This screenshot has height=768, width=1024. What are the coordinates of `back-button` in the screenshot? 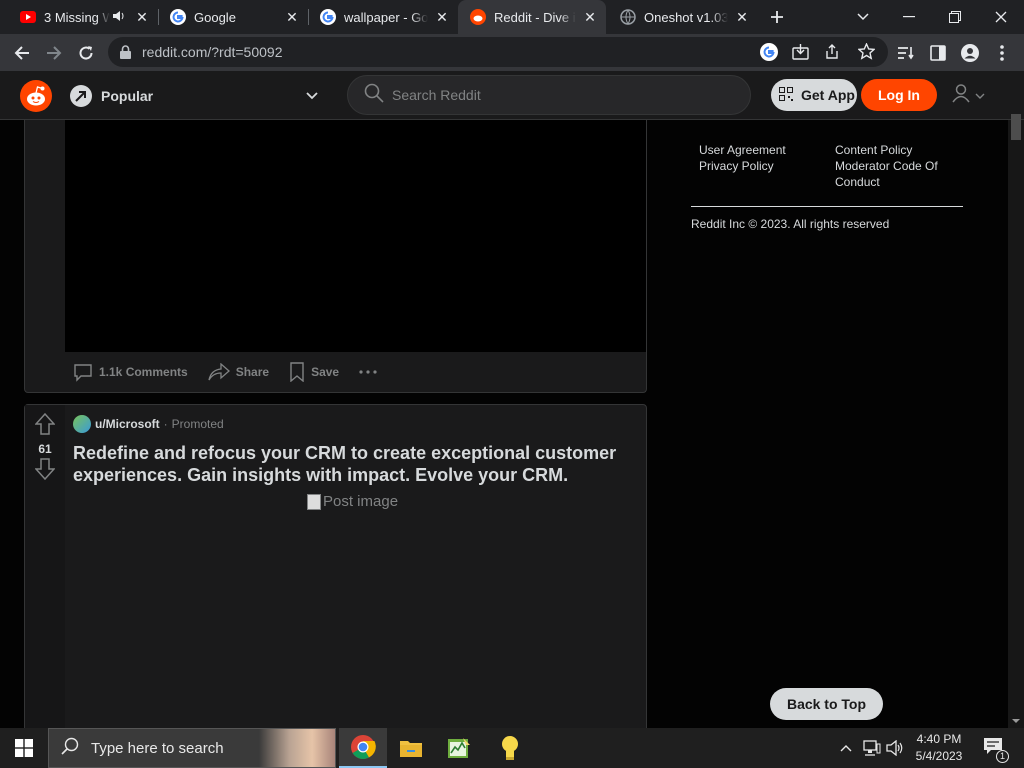 It's located at (22, 53).